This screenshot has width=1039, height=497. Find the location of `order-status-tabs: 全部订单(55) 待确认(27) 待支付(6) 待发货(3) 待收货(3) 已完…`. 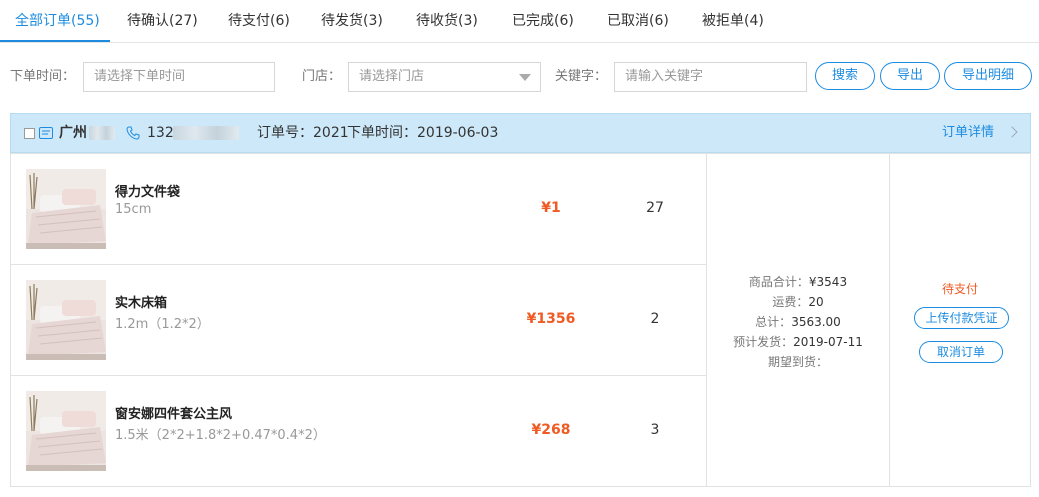

order-status-tabs: 全部订单(55) 待确认(27) 待支付(6) 待发货(3) 待收货(3) 已完… is located at coordinates (519, 21).